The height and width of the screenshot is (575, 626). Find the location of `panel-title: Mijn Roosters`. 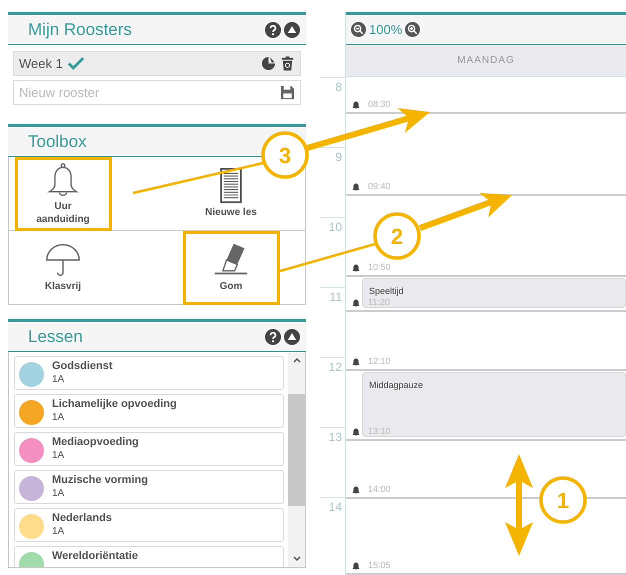

panel-title: Mijn Roosters is located at coordinates (80, 30).